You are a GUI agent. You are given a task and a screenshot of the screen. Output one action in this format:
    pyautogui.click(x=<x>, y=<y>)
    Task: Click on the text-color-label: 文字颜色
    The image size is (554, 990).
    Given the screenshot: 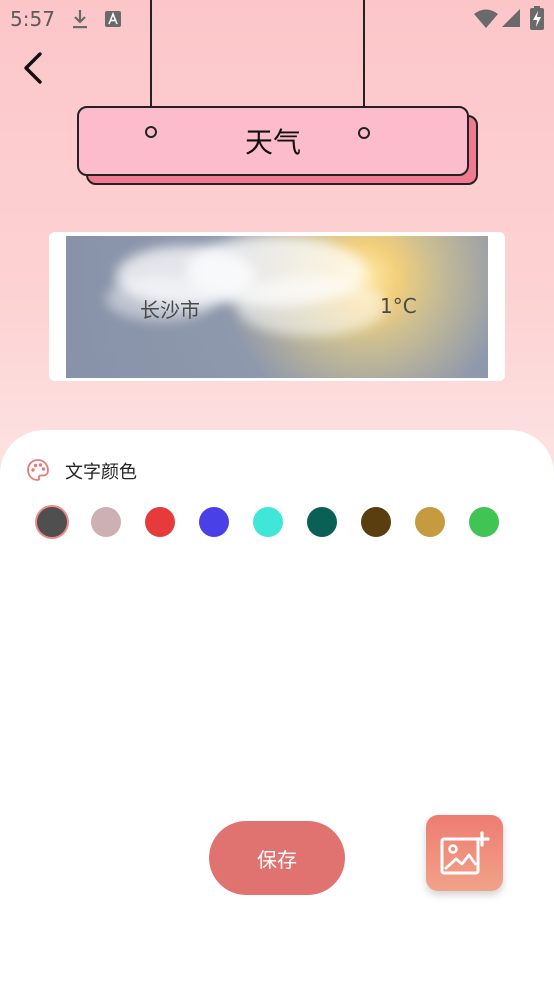 What is the action you would take?
    pyautogui.click(x=101, y=472)
    